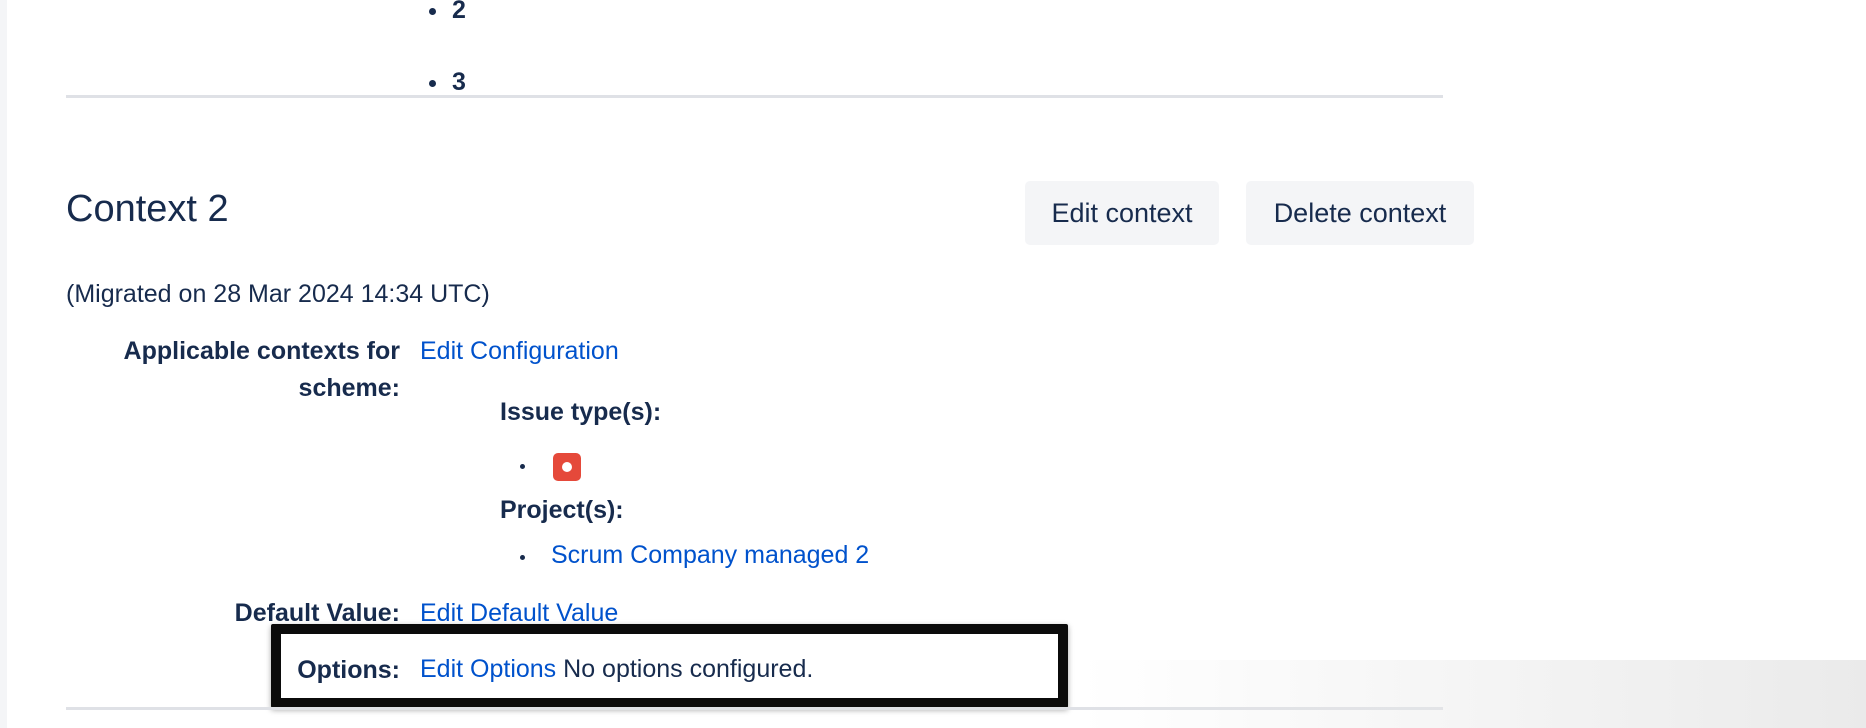 The height and width of the screenshot is (728, 1866). Describe the element at coordinates (1122, 213) in the screenshot. I see `edit-context-button: Edit context` at that location.